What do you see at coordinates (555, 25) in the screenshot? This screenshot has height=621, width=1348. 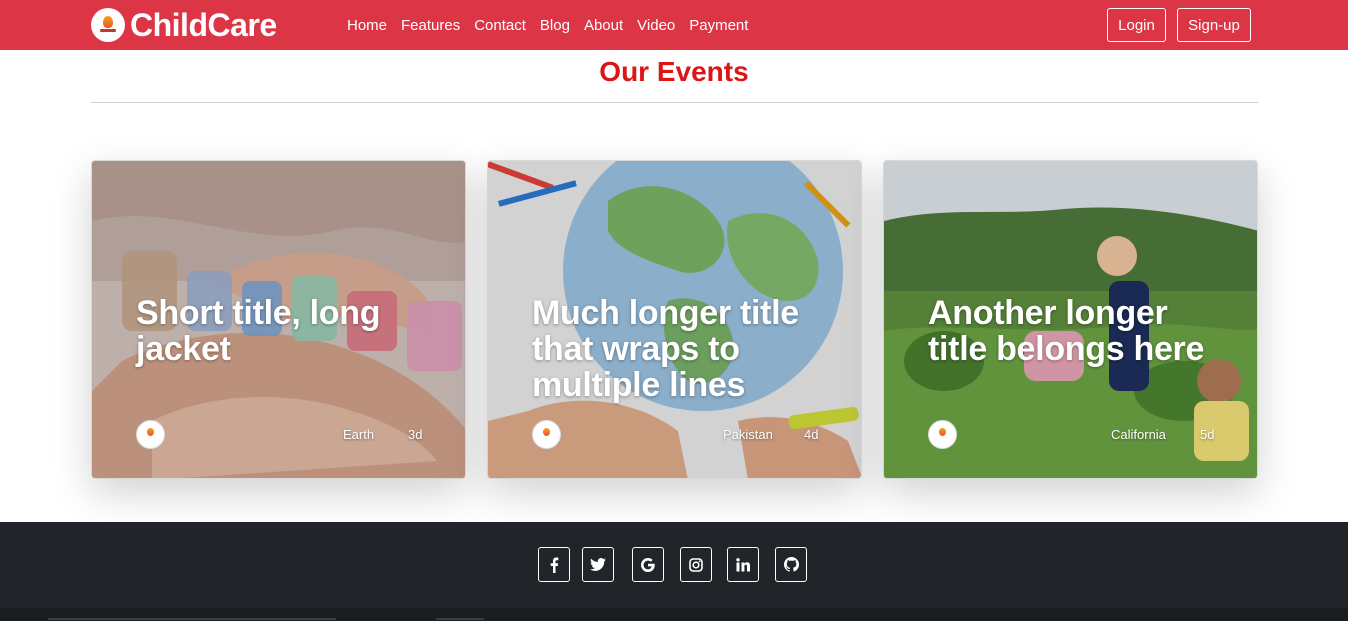 I see `nav-link-blog: Blog` at bounding box center [555, 25].